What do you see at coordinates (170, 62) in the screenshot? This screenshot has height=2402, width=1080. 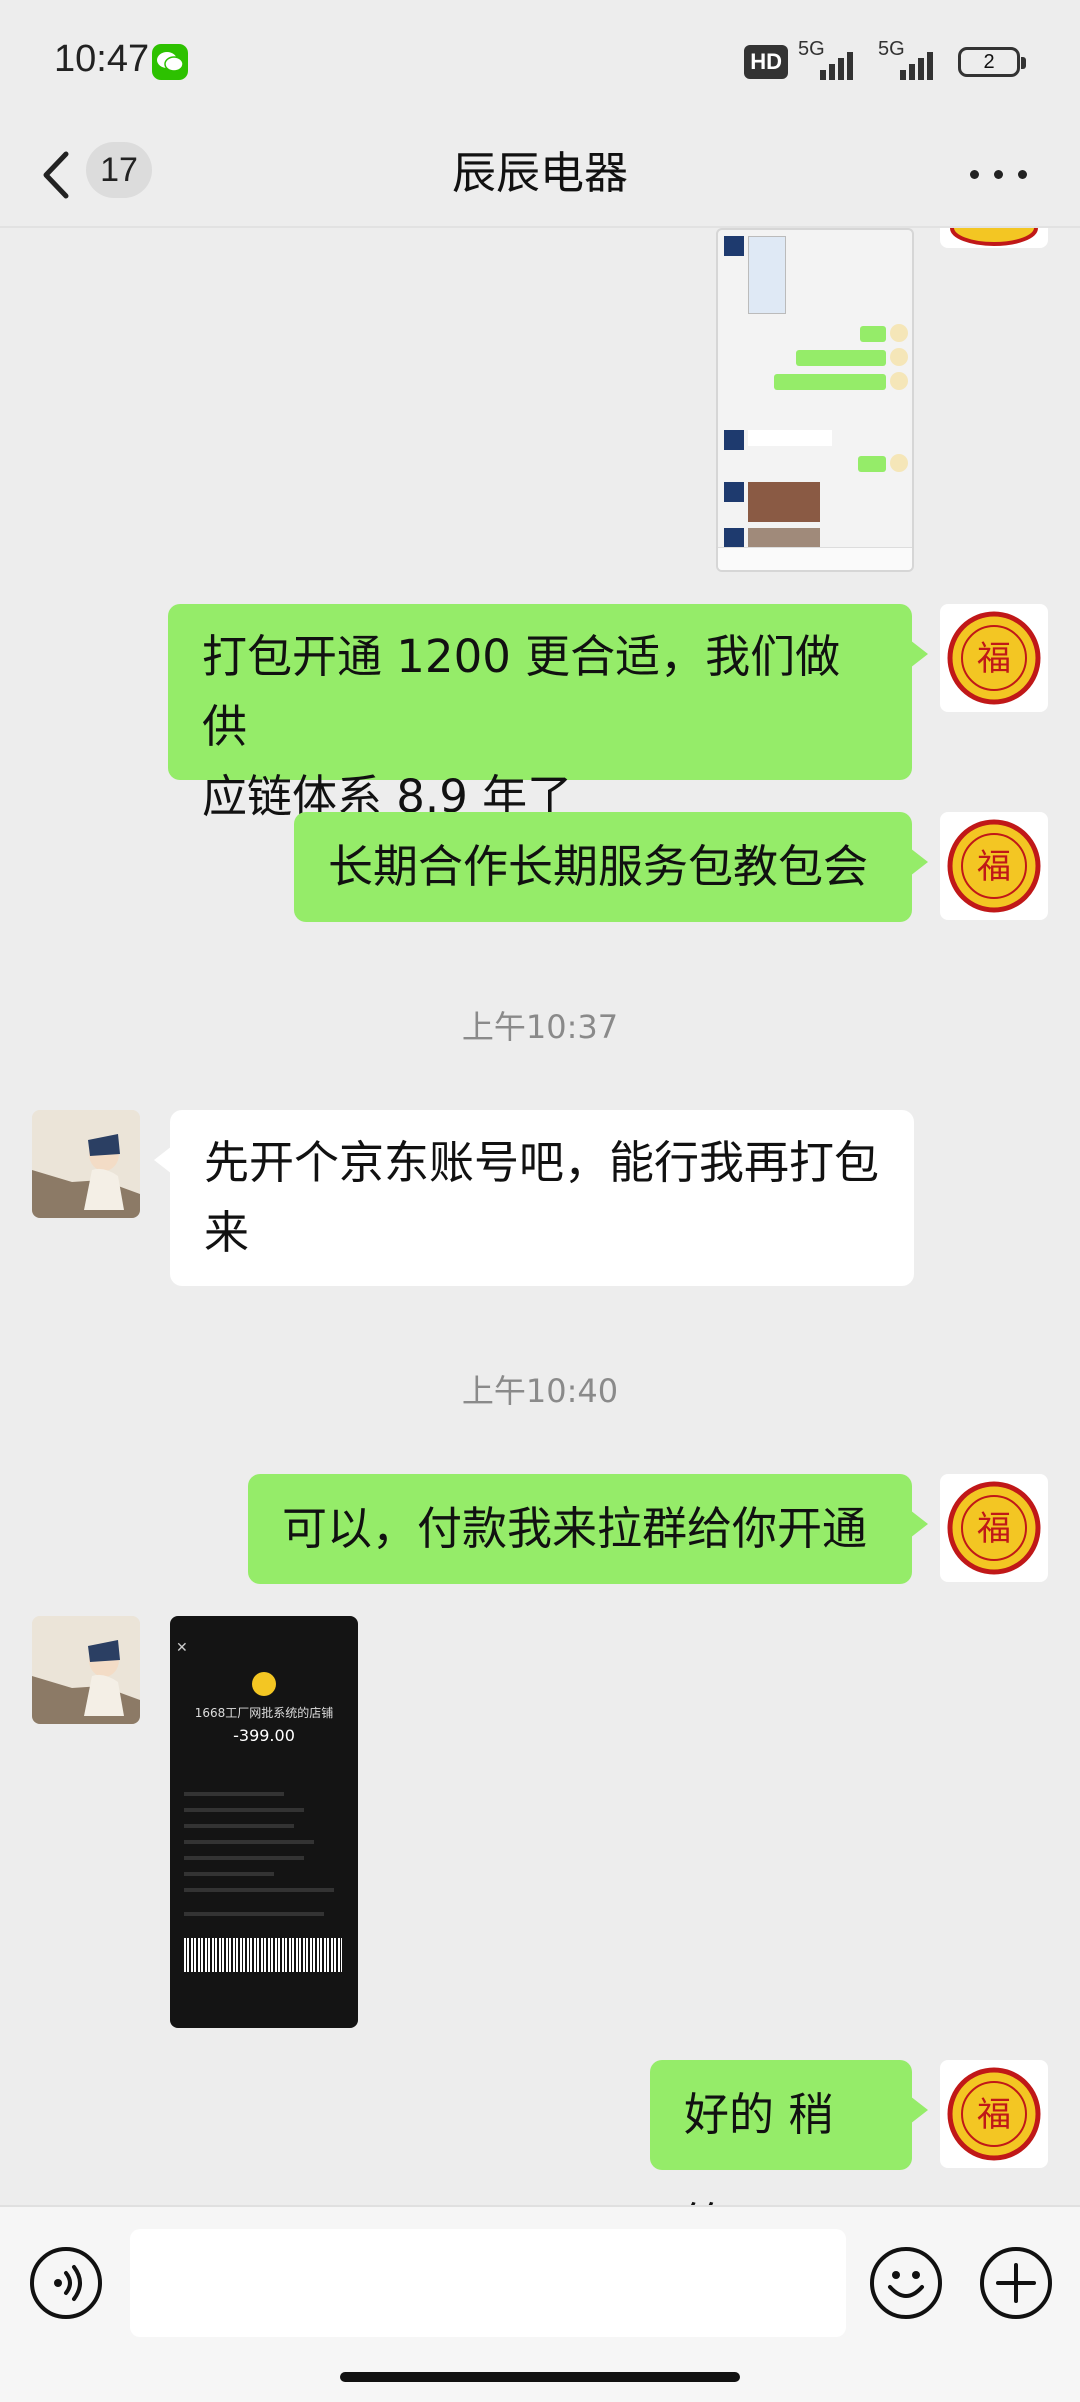 I see `wechat-notification-icon` at bounding box center [170, 62].